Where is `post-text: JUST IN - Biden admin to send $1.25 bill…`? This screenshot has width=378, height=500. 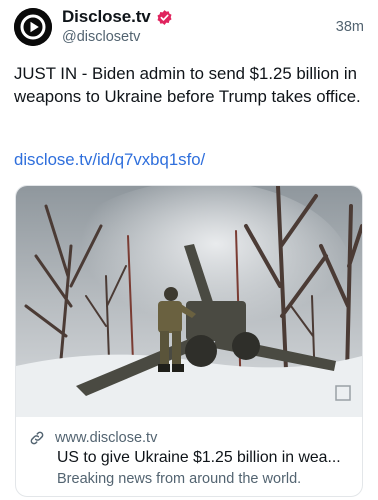
post-text: JUST IN - Biden admin to send $1.25 bill… is located at coordinates (187, 85).